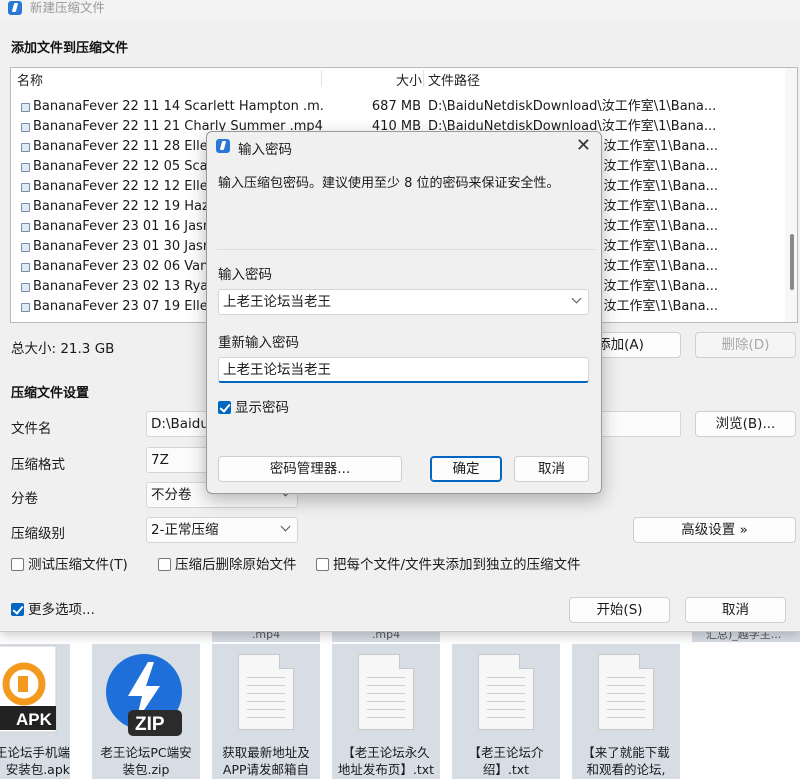  Describe the element at coordinates (404, 147) in the screenshot. I see `password-dialog-titlebar: 输入密码 ✕` at that location.